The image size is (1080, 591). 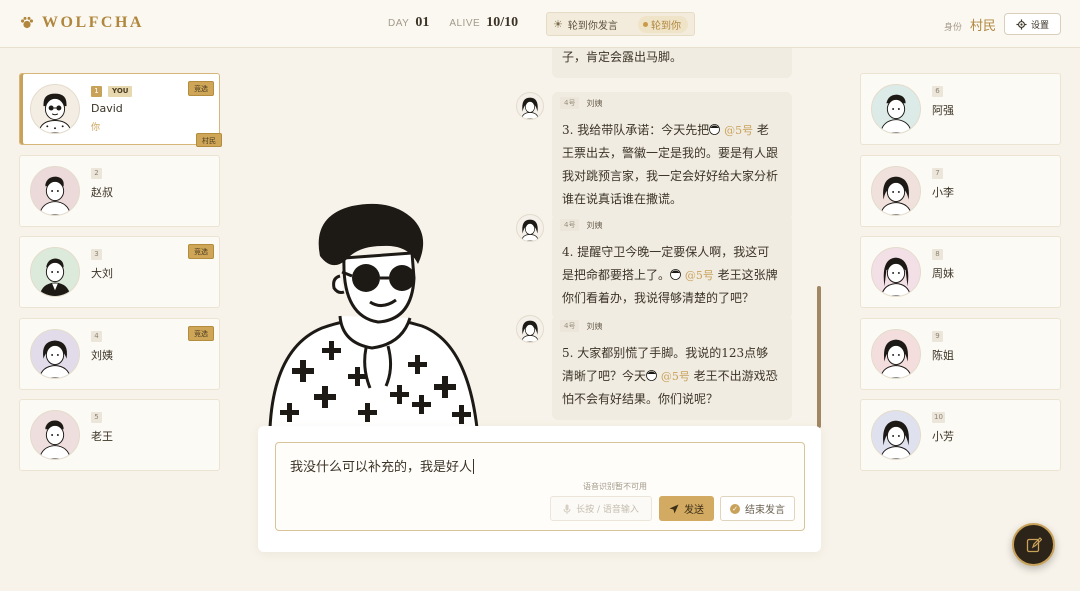 What do you see at coordinates (620, 24) in the screenshot?
I see `turn-indicator: ☀ 轮到你发言 轮到你` at bounding box center [620, 24].